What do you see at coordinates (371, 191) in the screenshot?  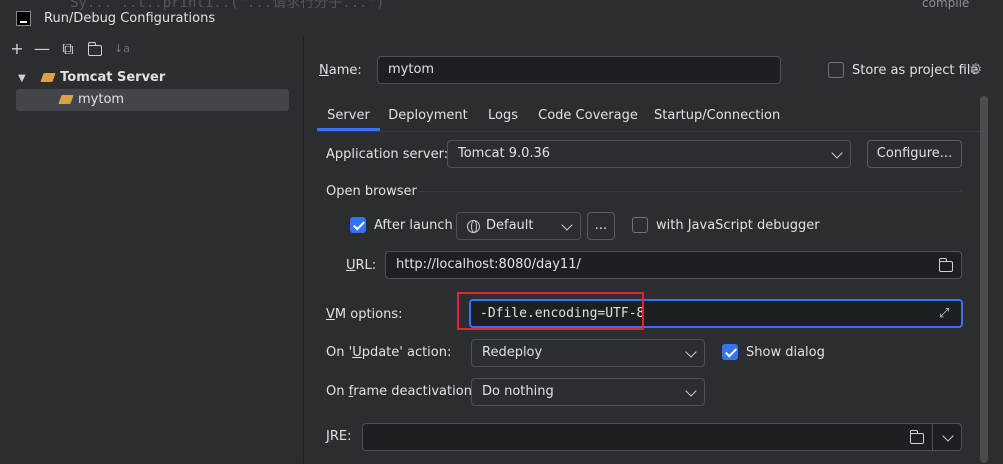 I see `open-browser-label: Open browser` at bounding box center [371, 191].